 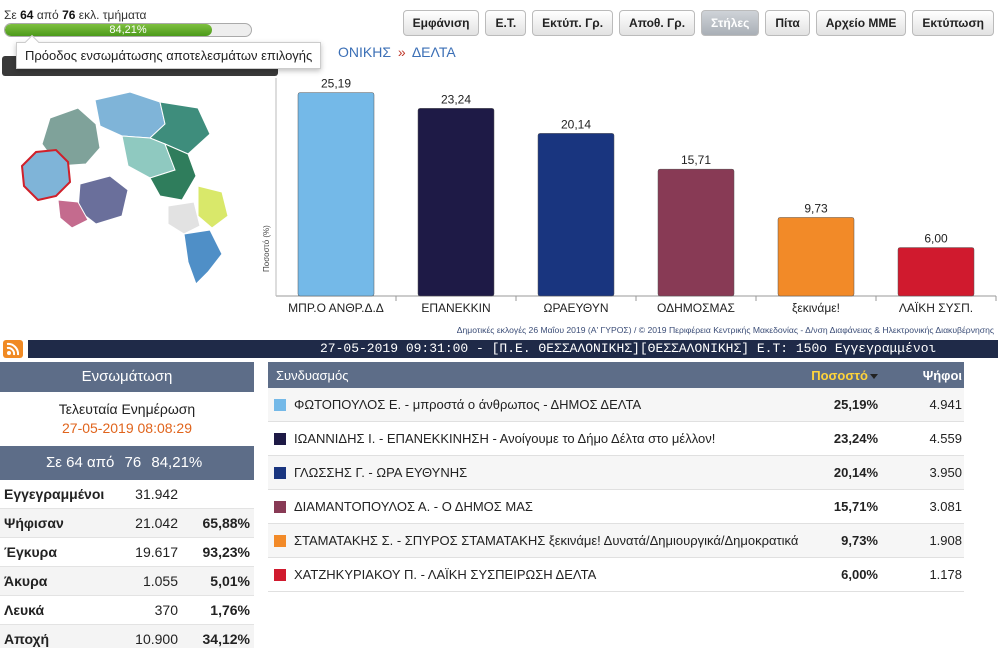 What do you see at coordinates (696, 160) in the screenshot?
I see `bar-value-label: 15,71` at bounding box center [696, 160].